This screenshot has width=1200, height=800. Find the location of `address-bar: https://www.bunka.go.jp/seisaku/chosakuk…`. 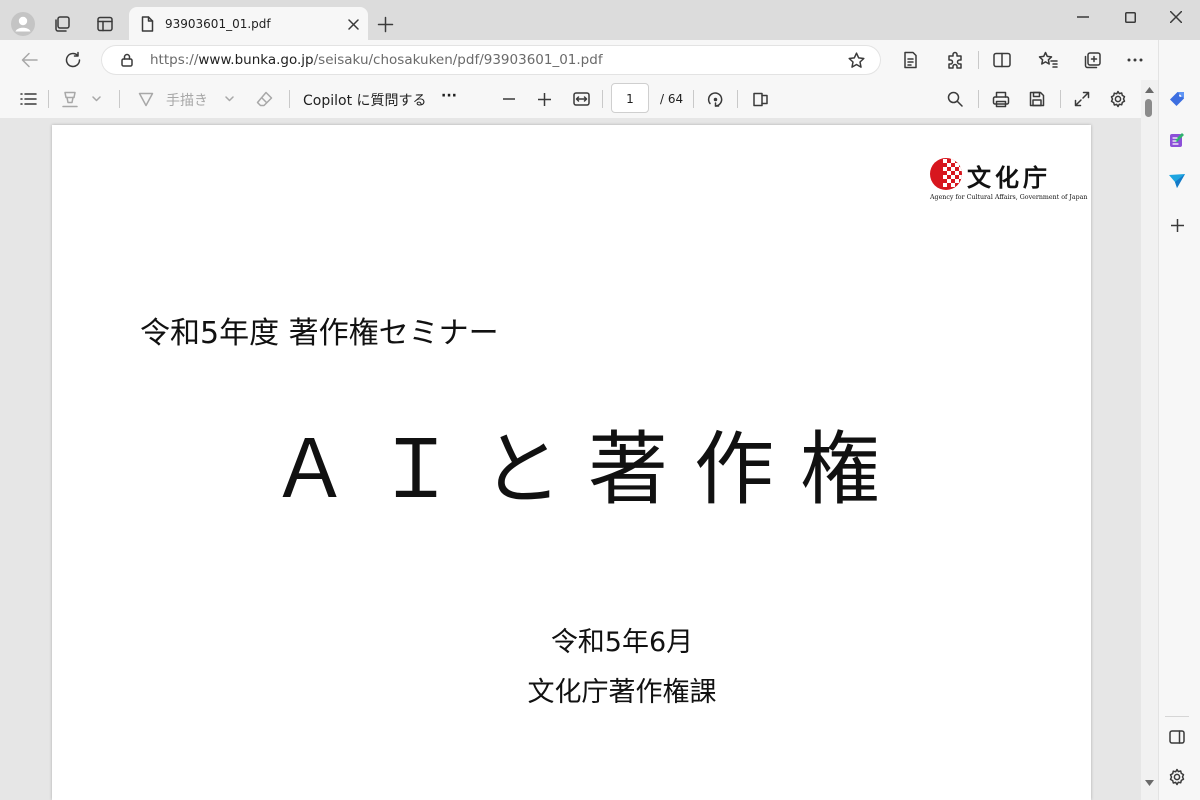

address-bar: https://www.bunka.go.jp/seisaku/chosakuk… is located at coordinates (491, 60).